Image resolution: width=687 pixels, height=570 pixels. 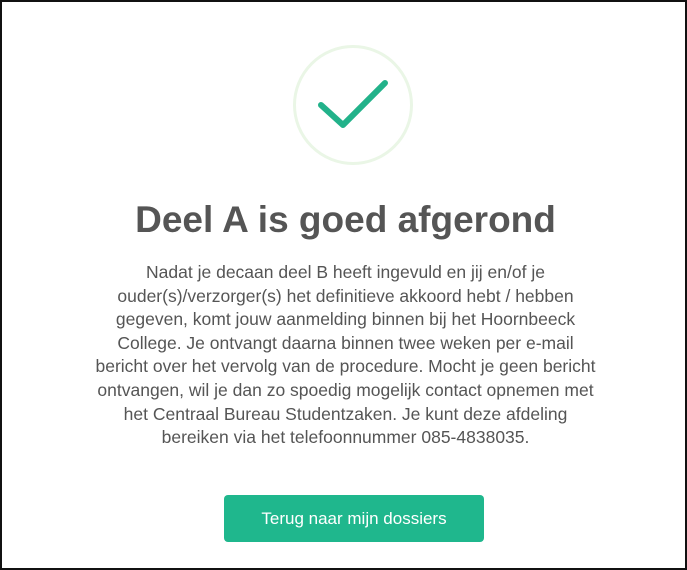 I want to click on back-to-dossiers-button: Terug naar mijn dossiers, so click(x=354, y=518).